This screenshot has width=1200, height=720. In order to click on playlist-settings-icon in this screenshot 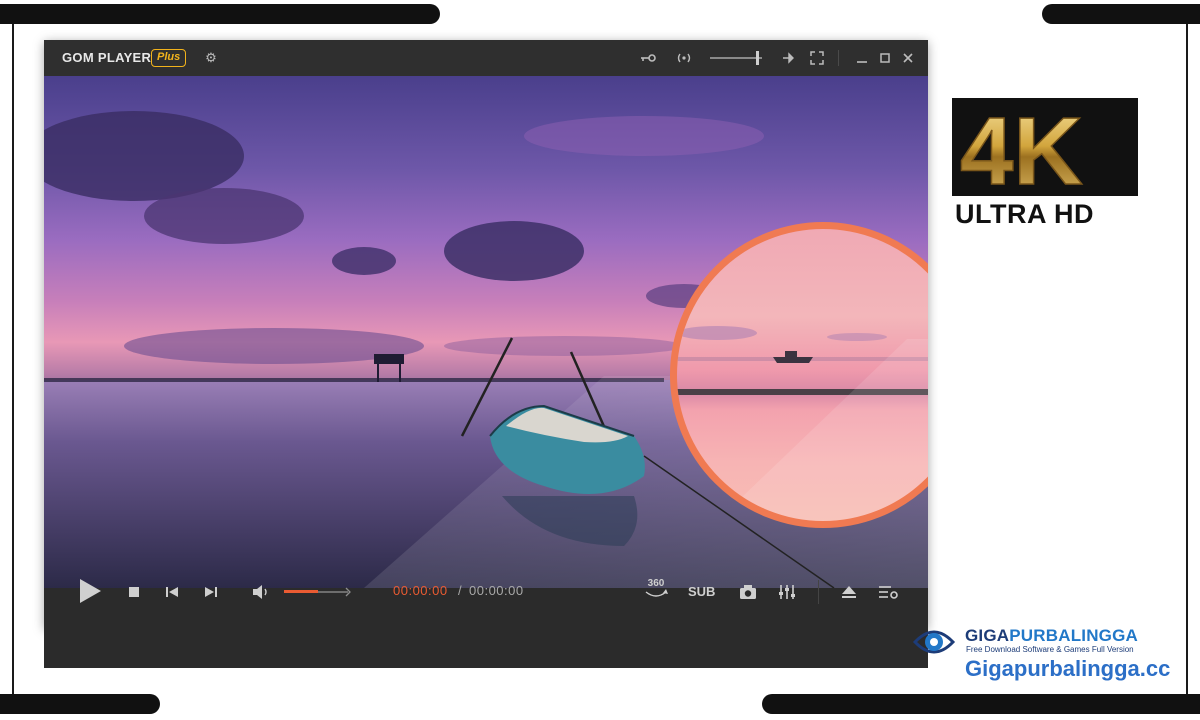, I will do `click(888, 592)`.